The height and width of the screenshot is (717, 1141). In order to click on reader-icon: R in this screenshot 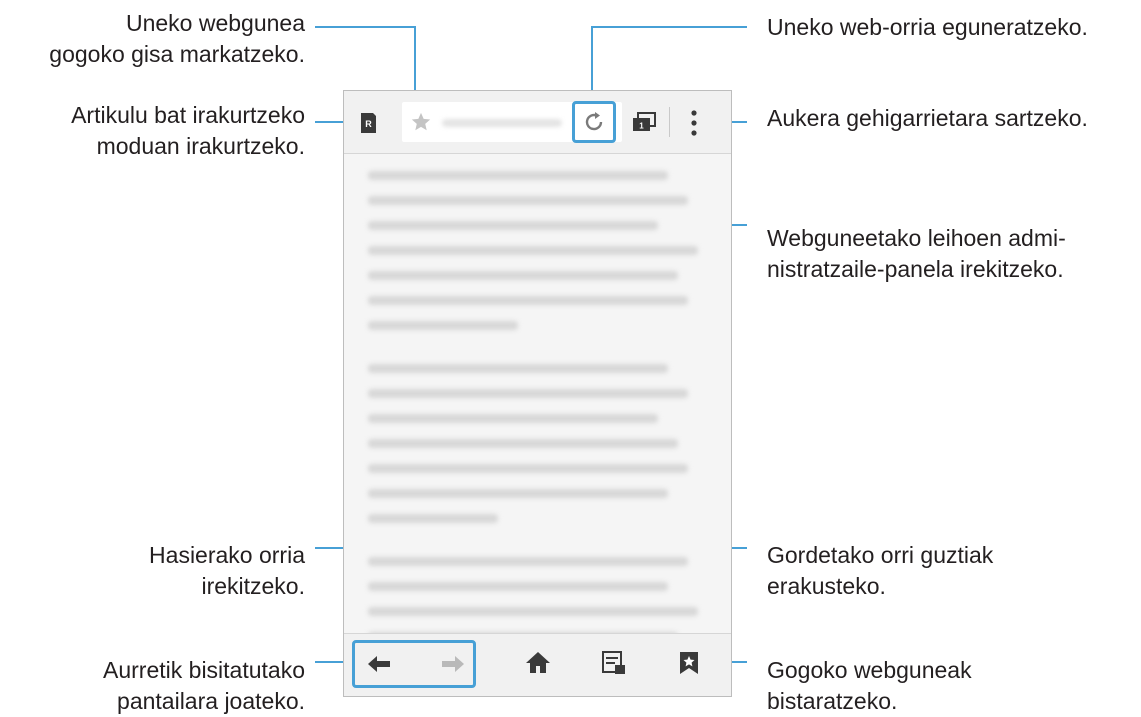, I will do `click(368, 123)`.